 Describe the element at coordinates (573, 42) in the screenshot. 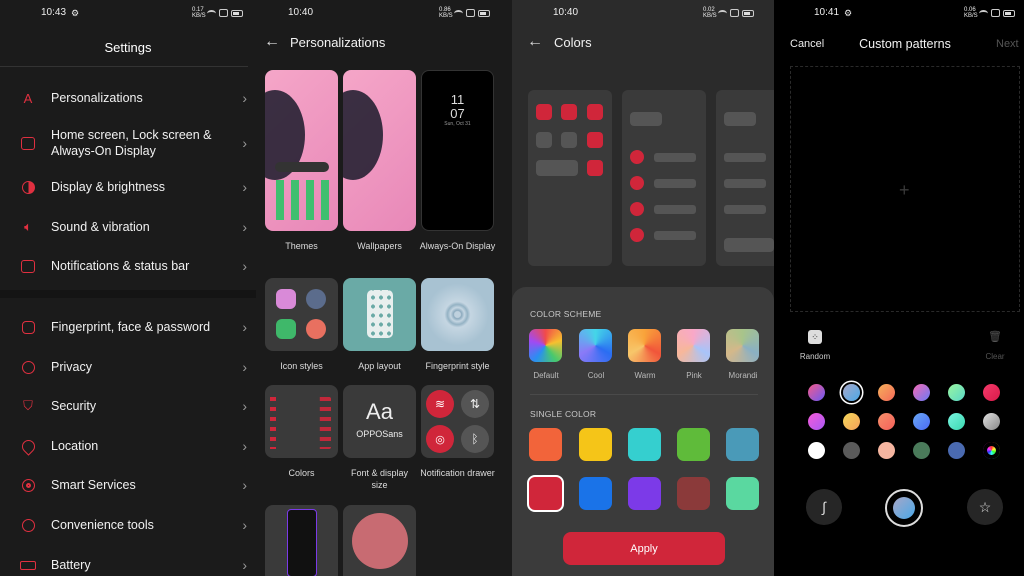

I see `page-title: Colors` at that location.